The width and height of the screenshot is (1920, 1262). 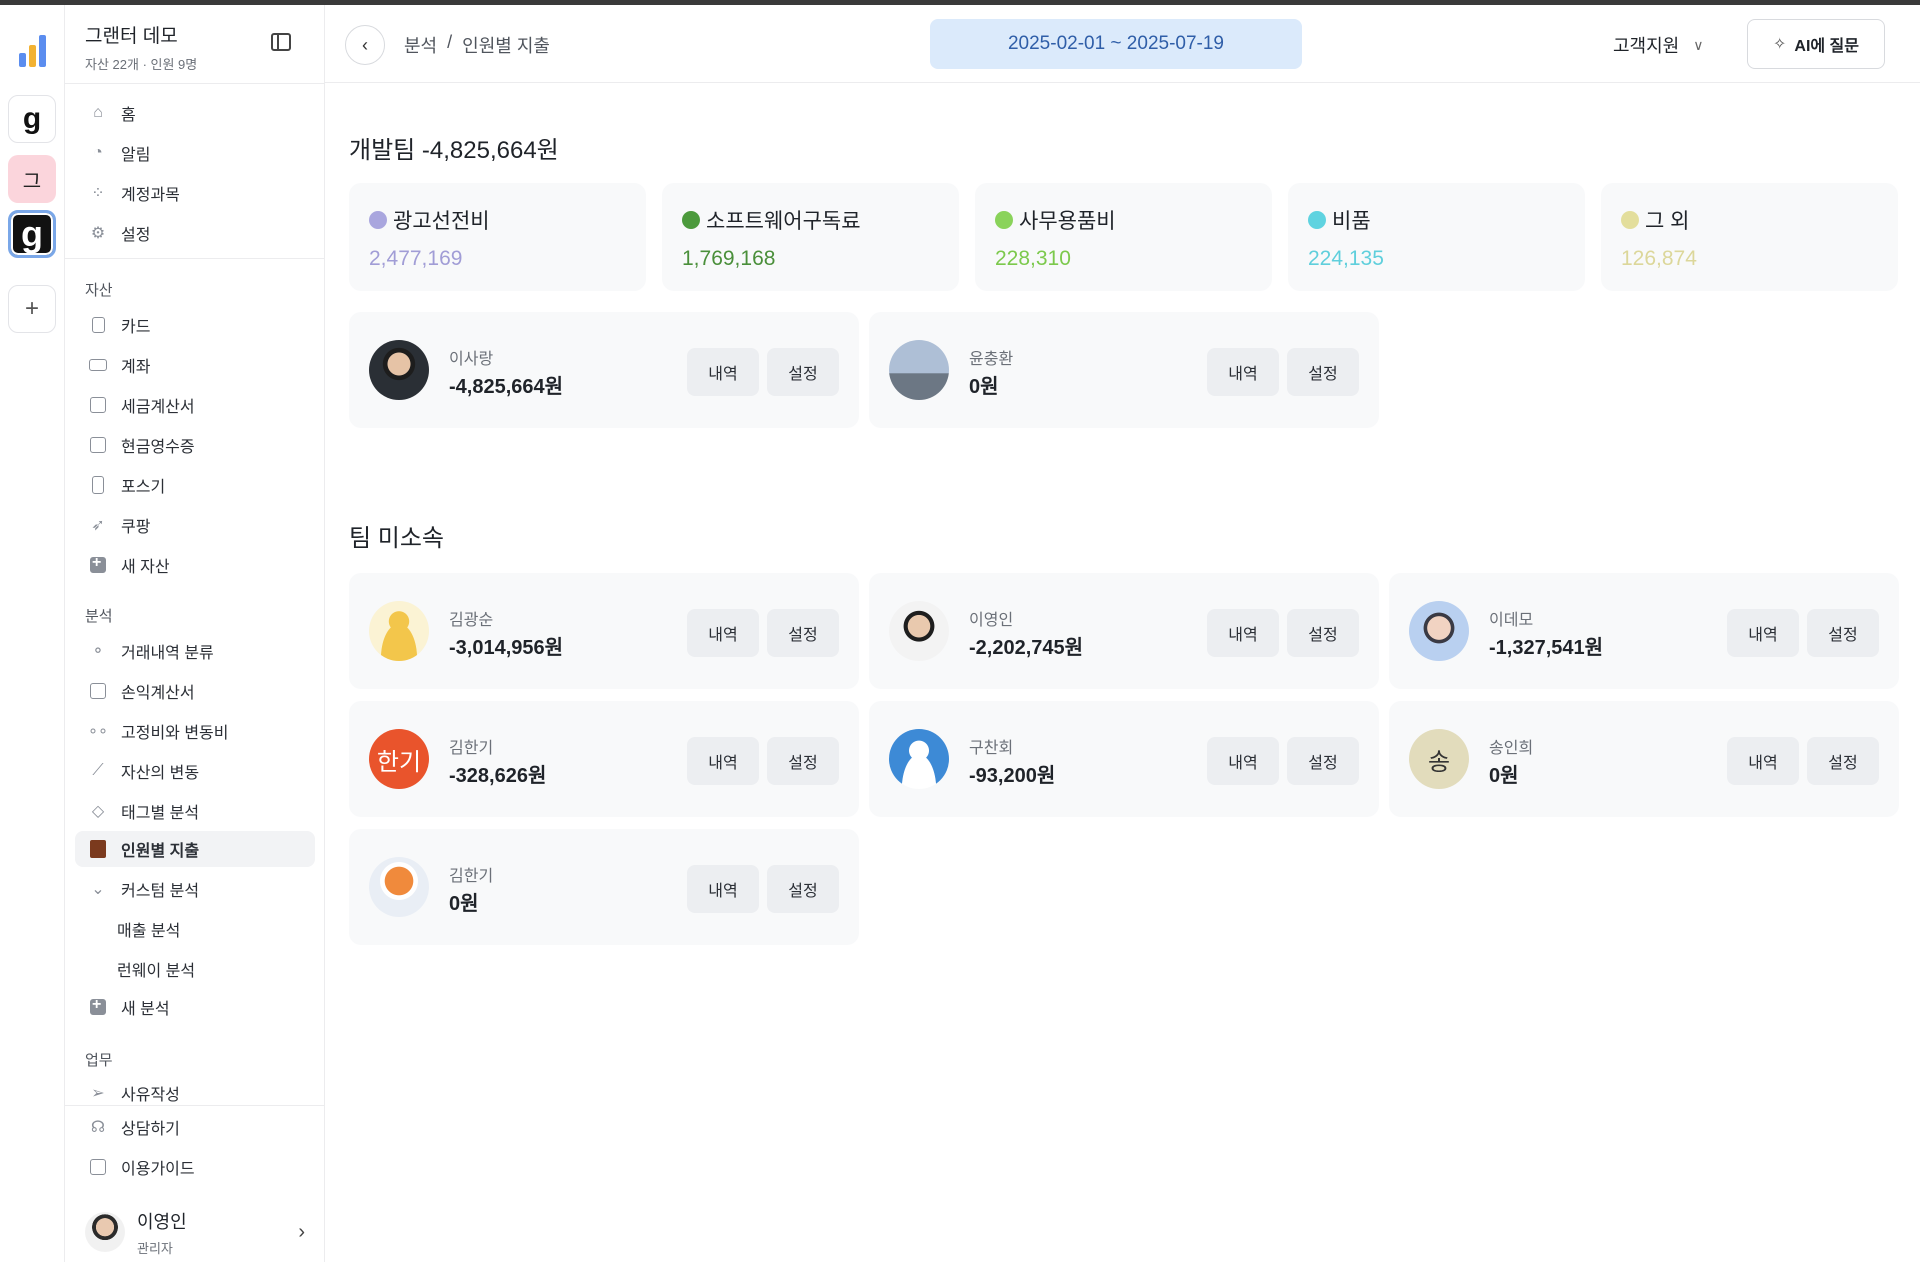 I want to click on sidebar-item-accounts: ⁘ 계정과목, so click(x=195, y=193).